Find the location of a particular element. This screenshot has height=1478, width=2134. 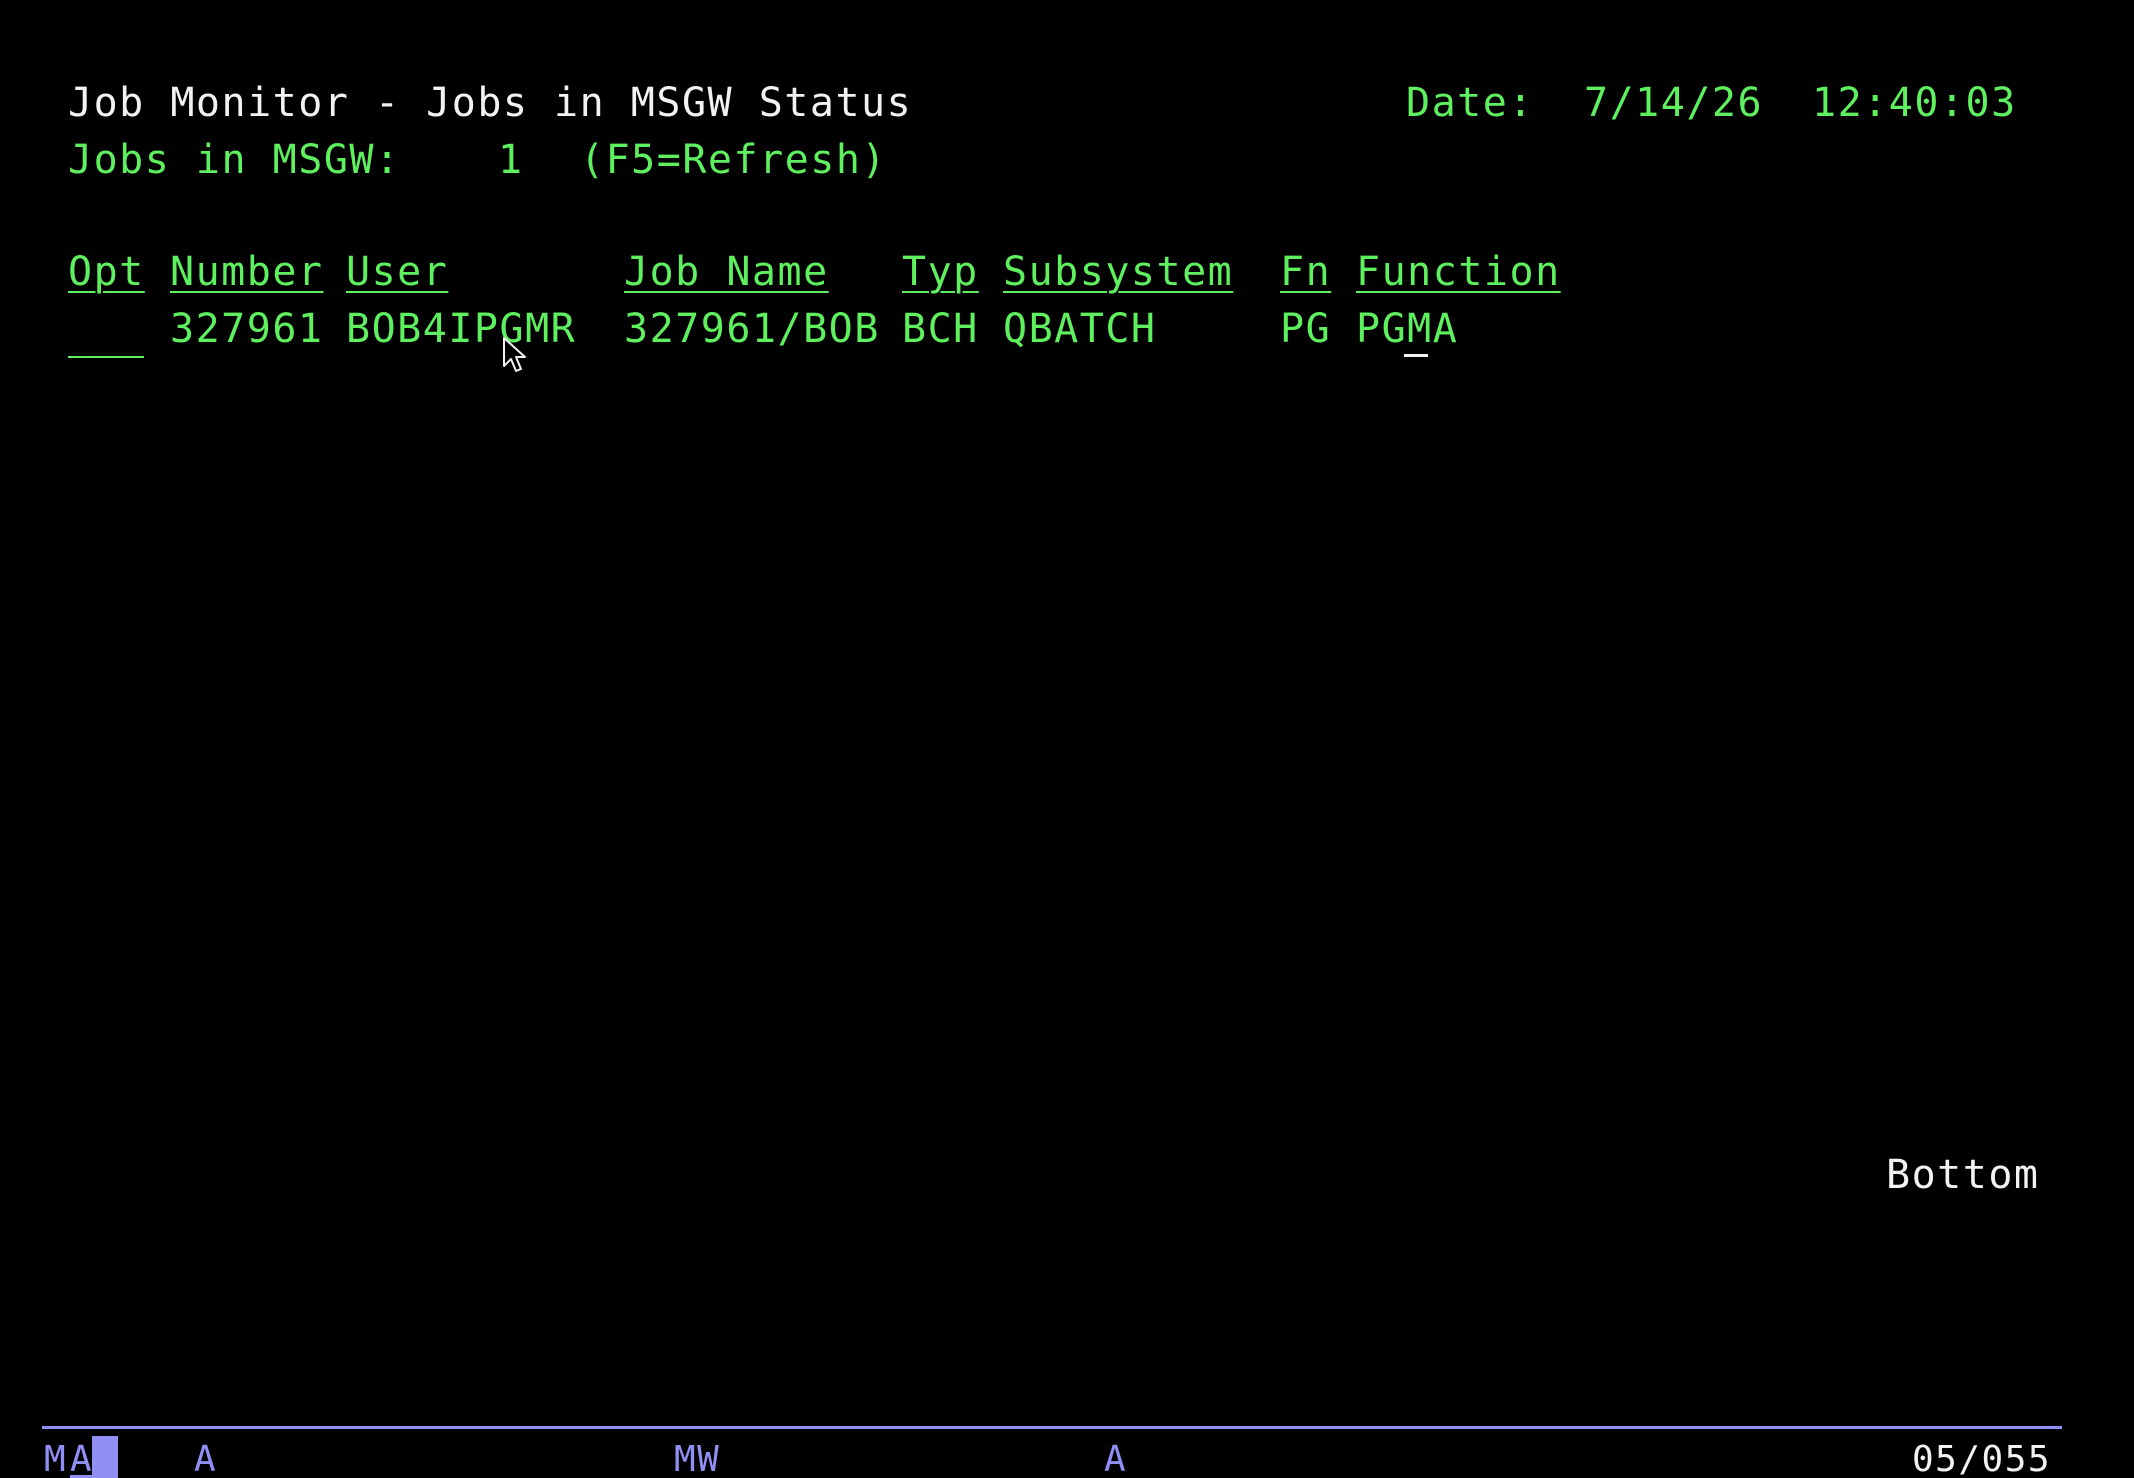

job-fn: PG is located at coordinates (1306, 329).